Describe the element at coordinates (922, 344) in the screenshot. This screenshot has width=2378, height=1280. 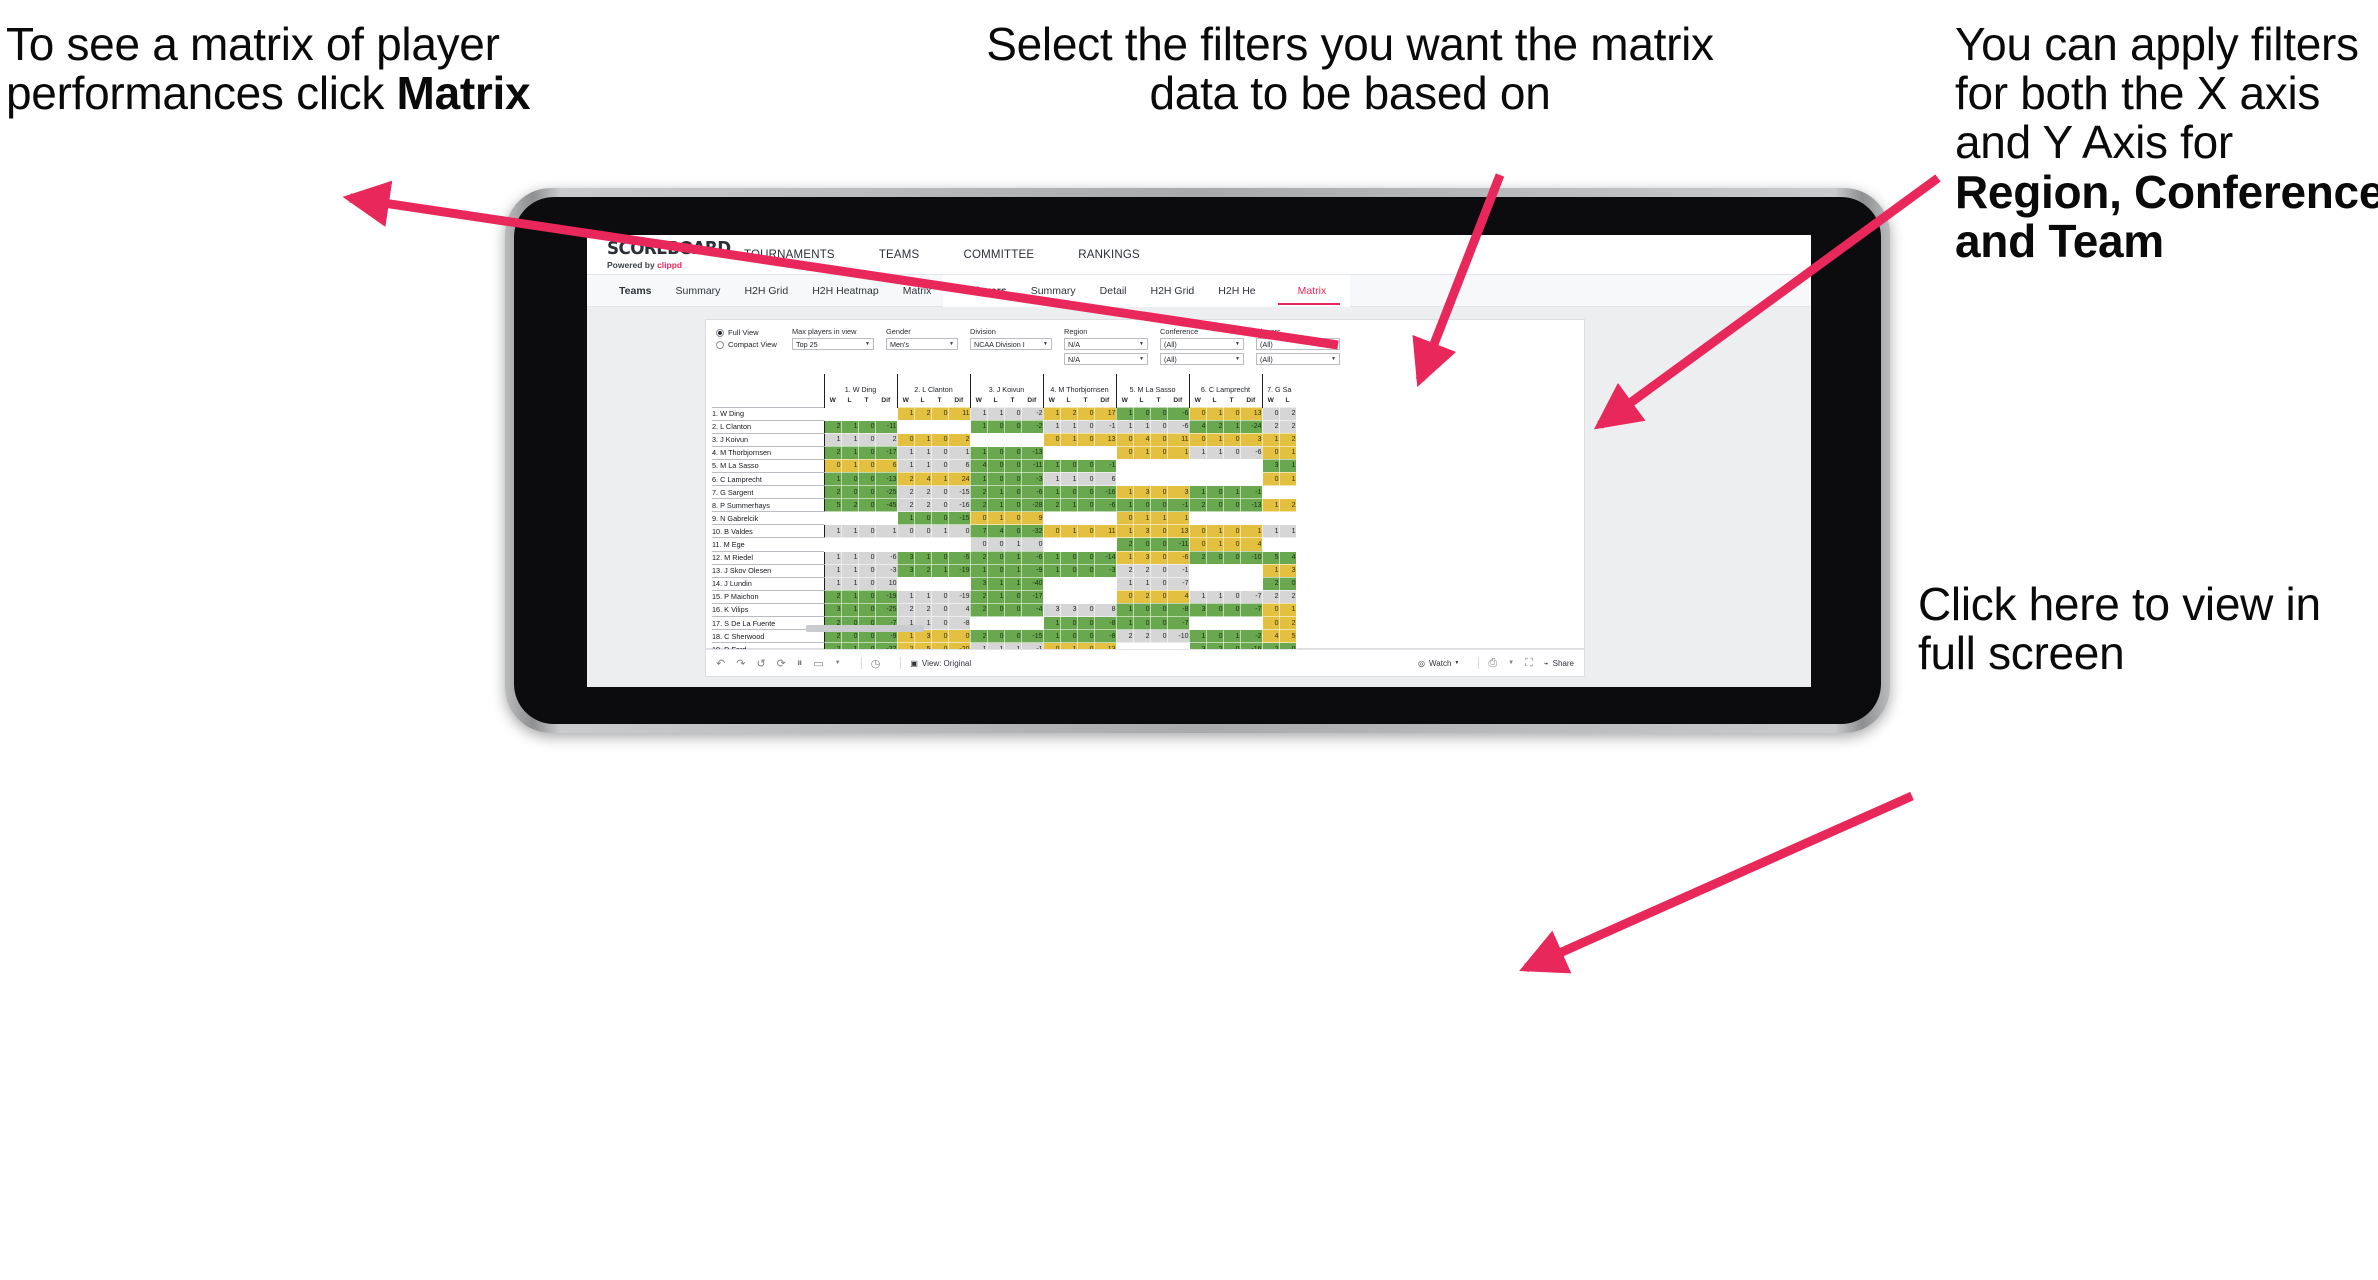
I see `dropdown-gender: Men's ▼` at that location.